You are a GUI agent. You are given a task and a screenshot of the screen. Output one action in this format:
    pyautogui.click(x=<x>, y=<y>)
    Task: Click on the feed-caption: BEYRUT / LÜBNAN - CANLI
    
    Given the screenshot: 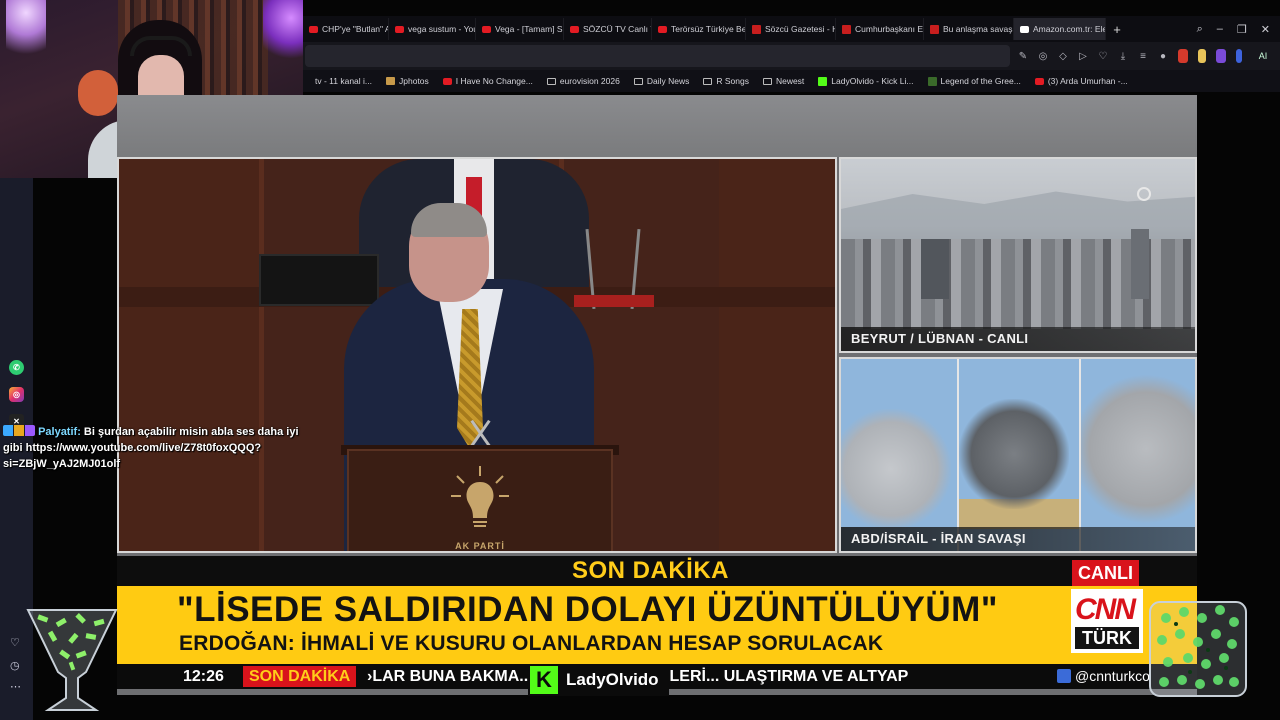 What is the action you would take?
    pyautogui.click(x=1018, y=339)
    